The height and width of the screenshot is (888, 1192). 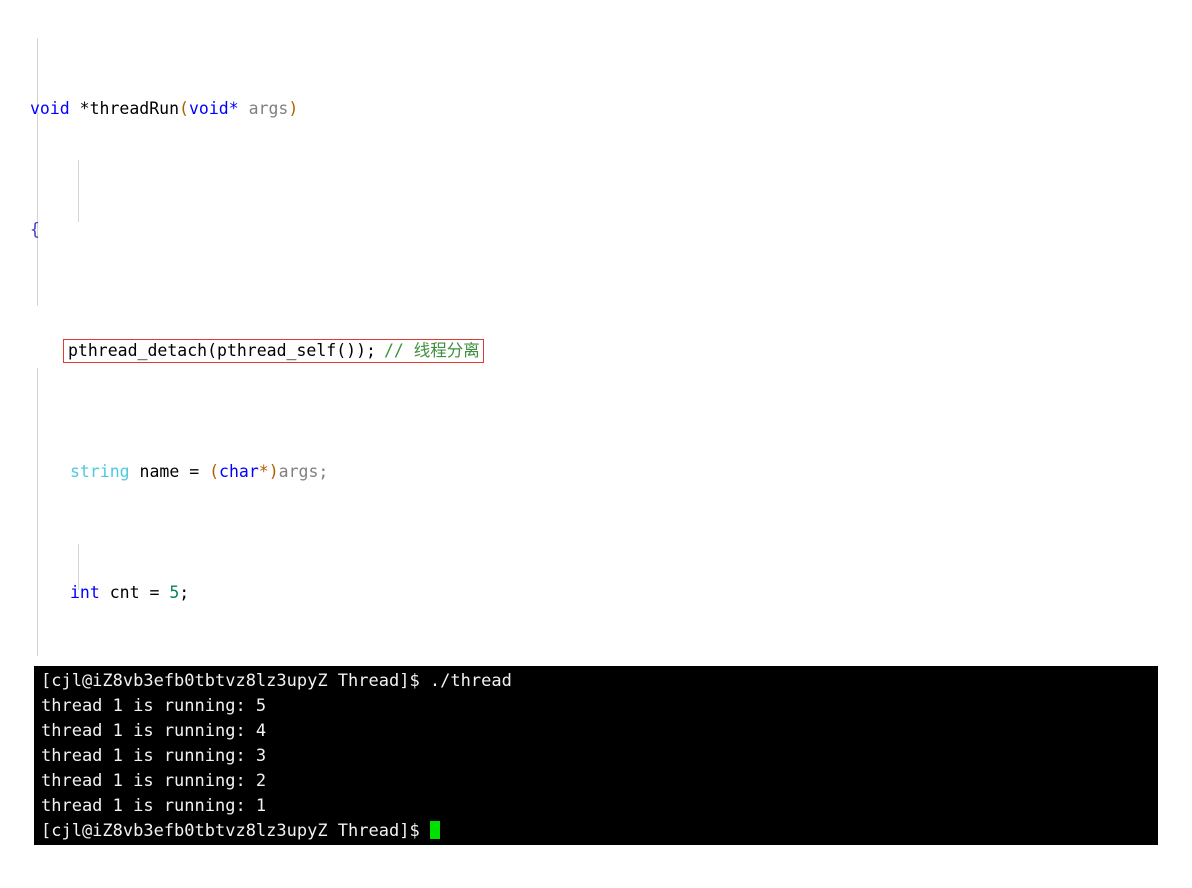 What do you see at coordinates (100, 471) in the screenshot?
I see `token-type-string: string` at bounding box center [100, 471].